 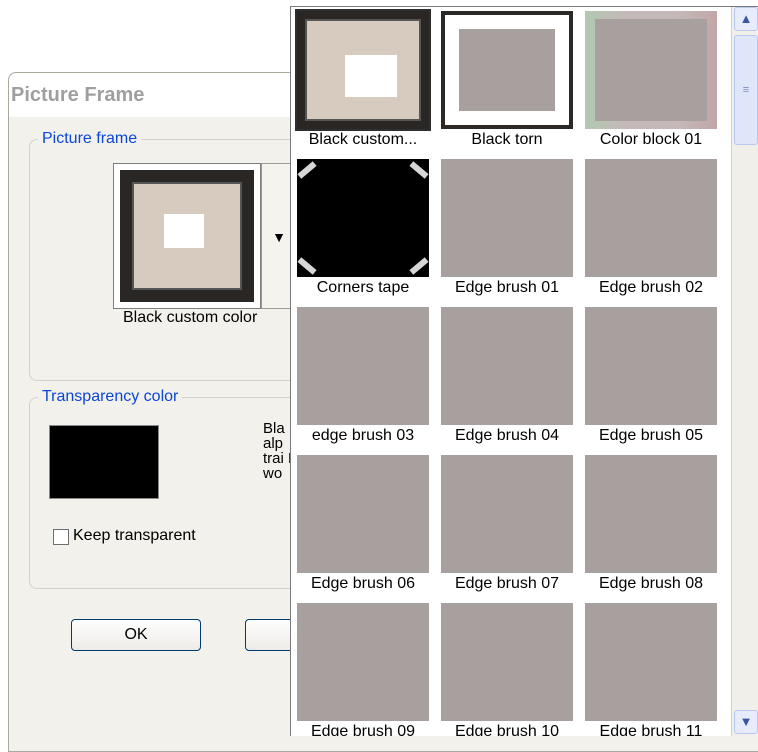 I want to click on frame-option-label: Edge brush 08, so click(x=651, y=583).